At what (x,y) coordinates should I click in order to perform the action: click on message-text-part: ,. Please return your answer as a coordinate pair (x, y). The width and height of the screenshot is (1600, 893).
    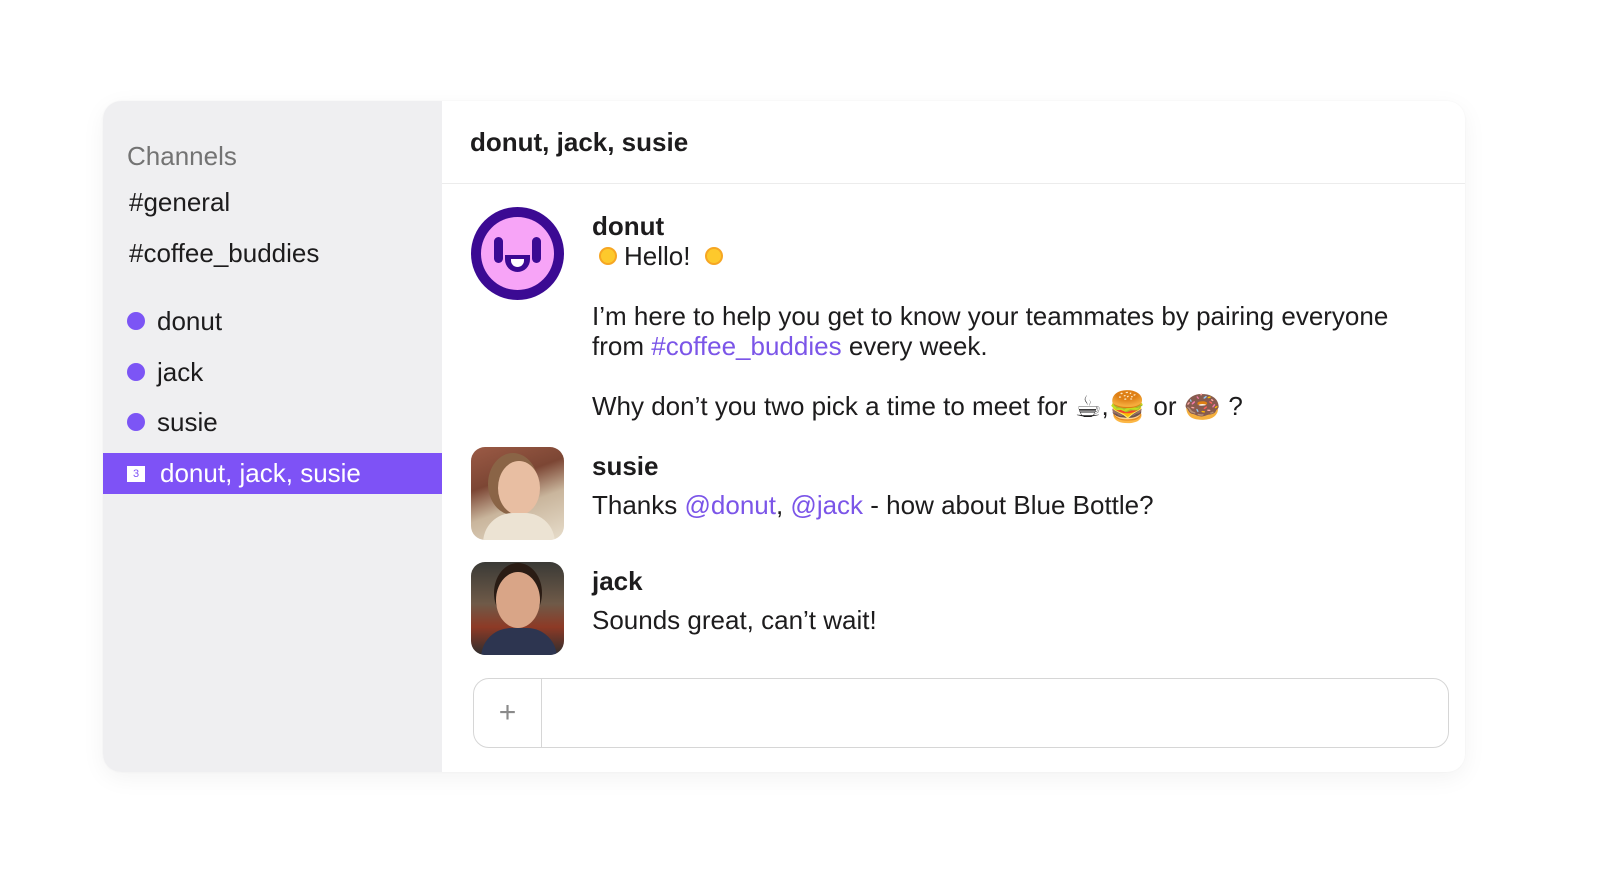
    Looking at the image, I should click on (783, 505).